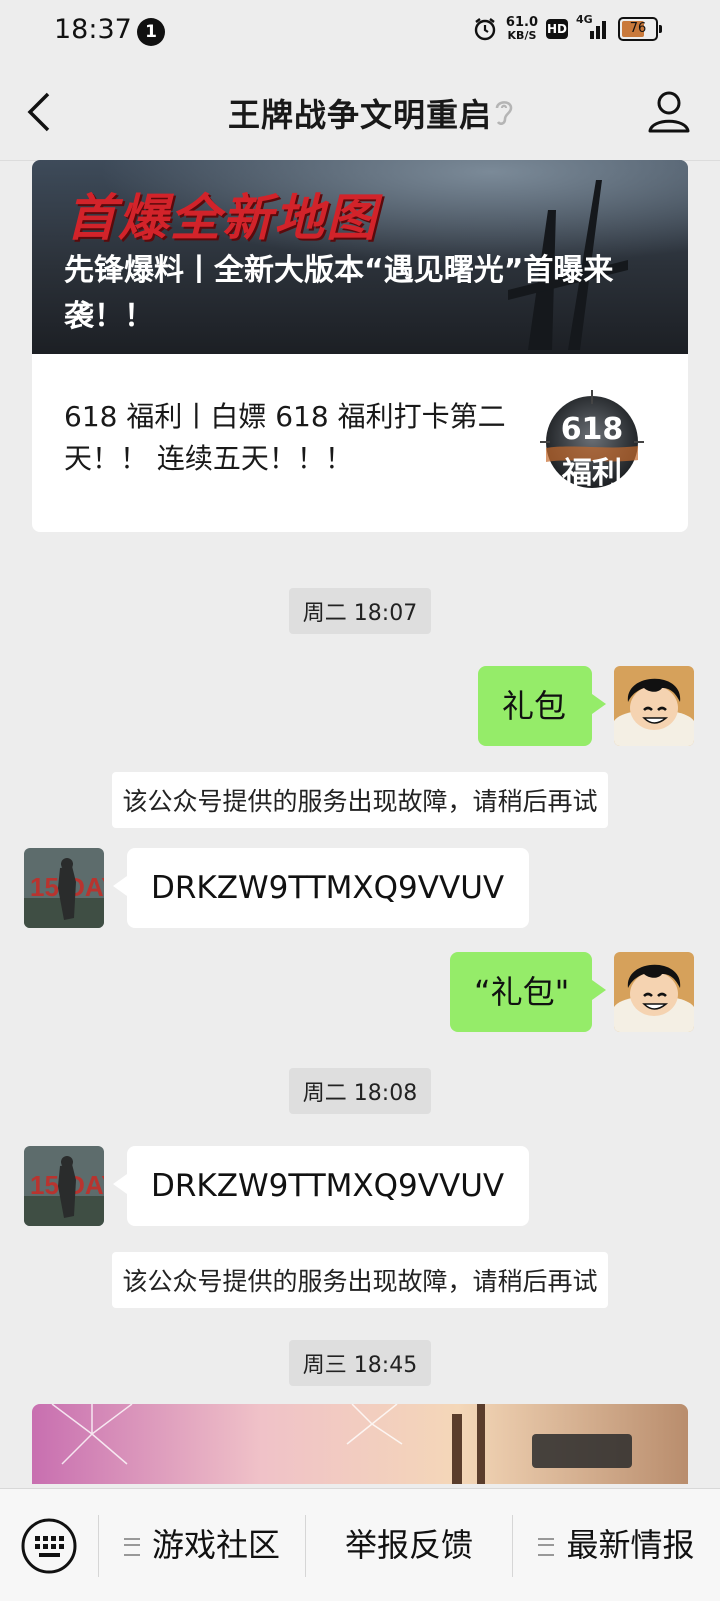  Describe the element at coordinates (215, 1545) in the screenshot. I see `menu-item-label: 游戏社区` at that location.